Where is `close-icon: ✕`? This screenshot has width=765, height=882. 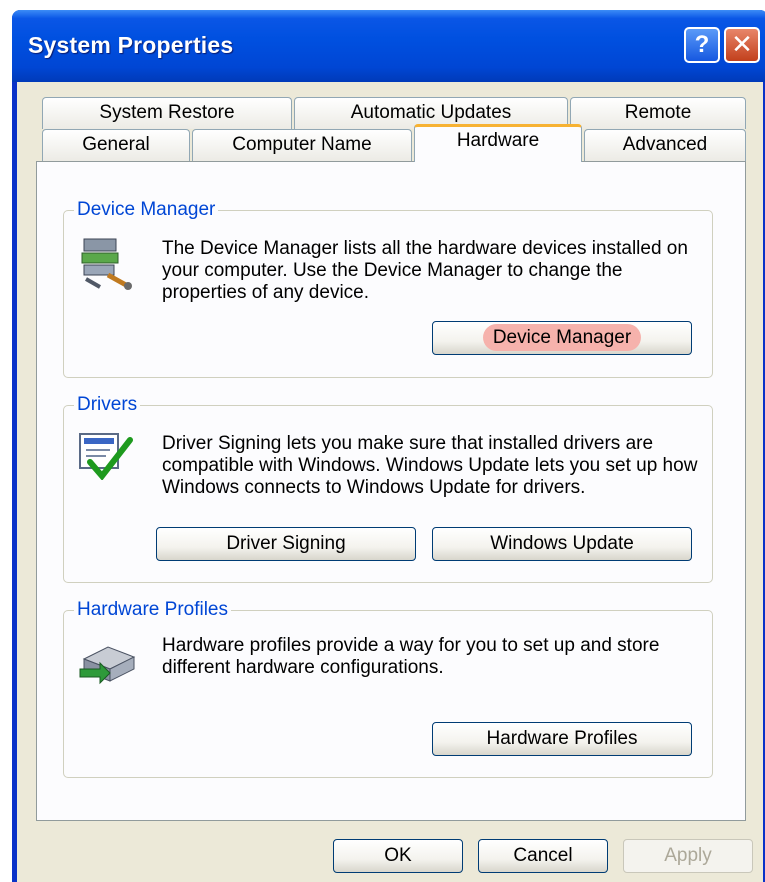
close-icon: ✕ is located at coordinates (742, 45).